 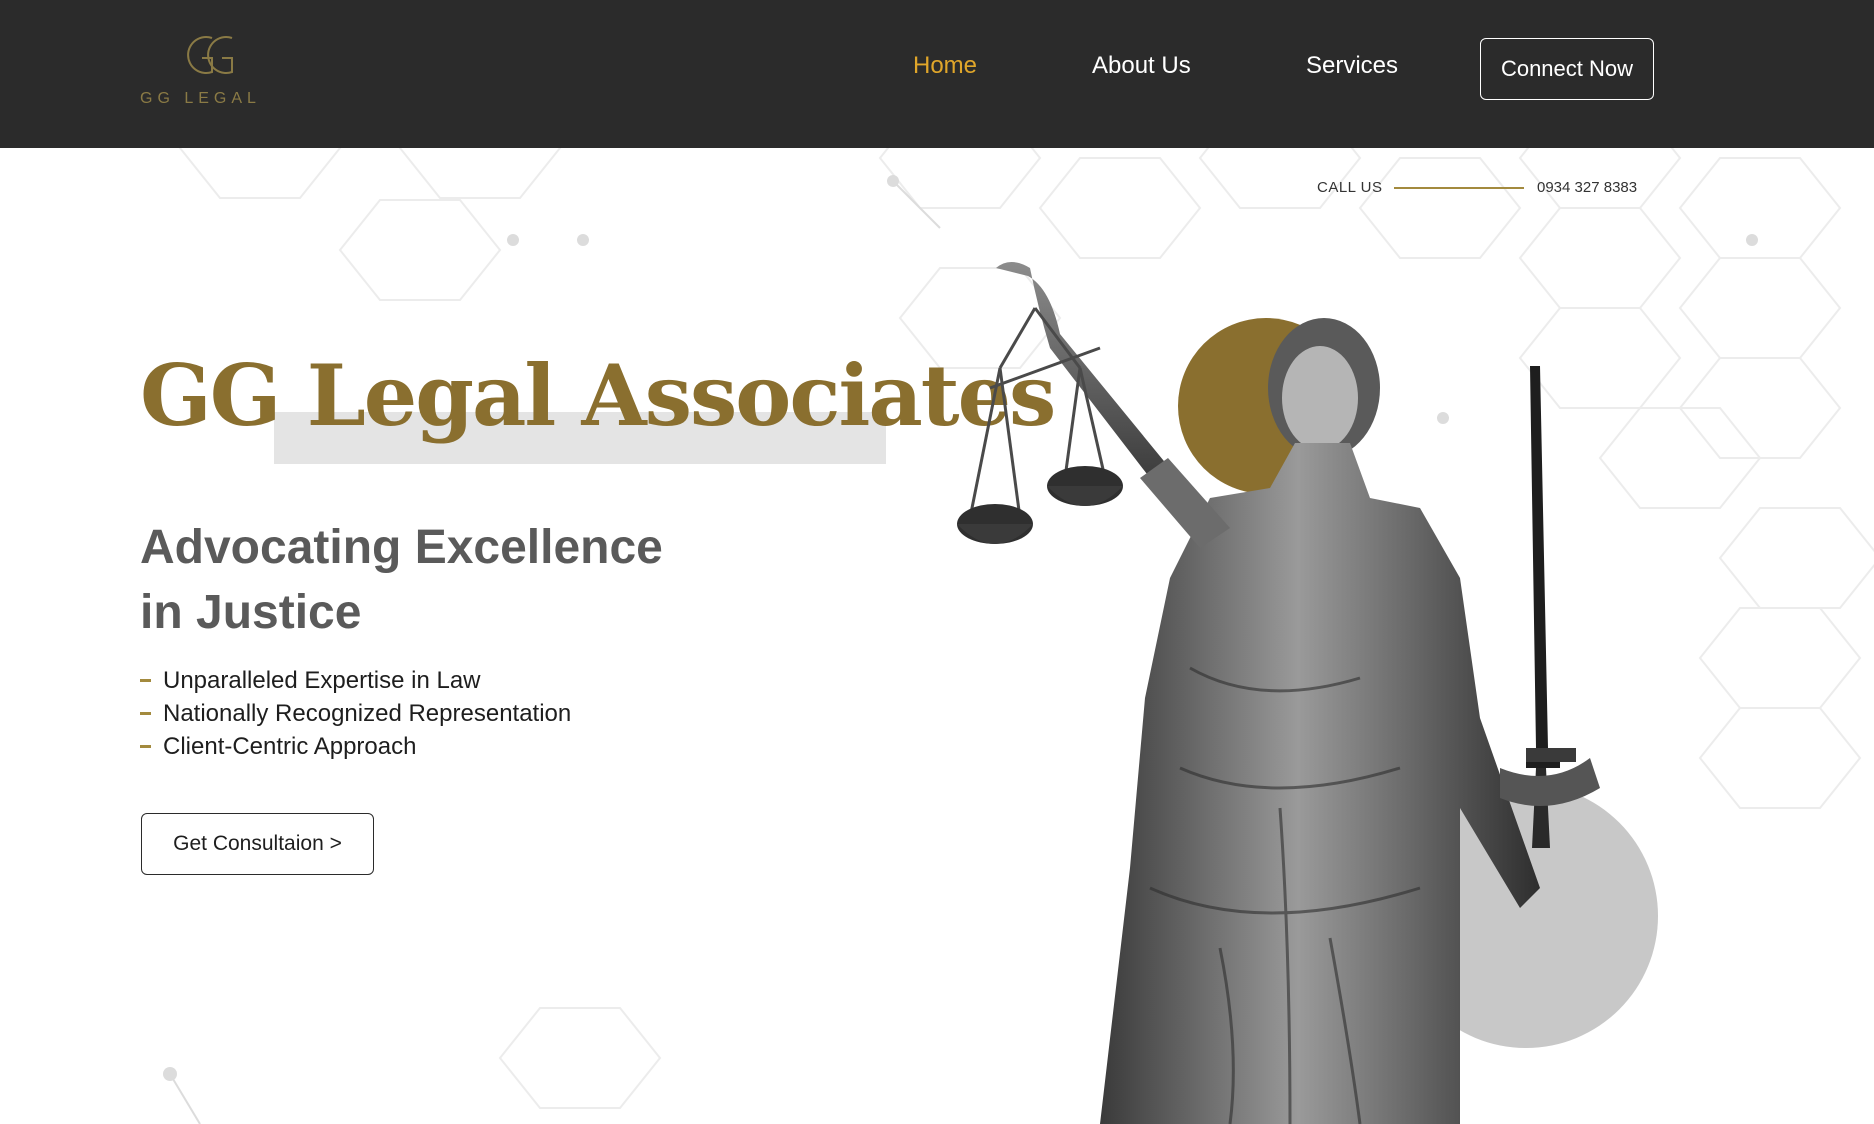 What do you see at coordinates (1543, 567) in the screenshot?
I see `sword` at bounding box center [1543, 567].